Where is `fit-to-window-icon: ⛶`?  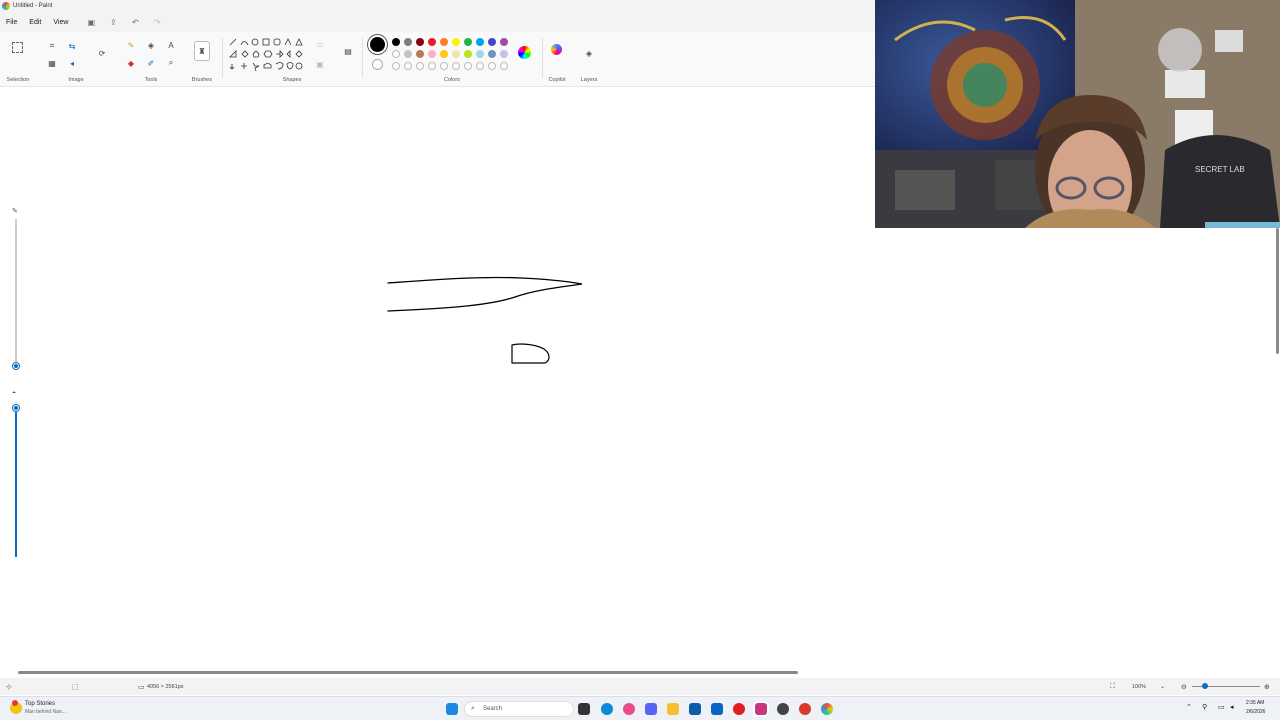 fit-to-window-icon: ⛶ is located at coordinates (1112, 687).